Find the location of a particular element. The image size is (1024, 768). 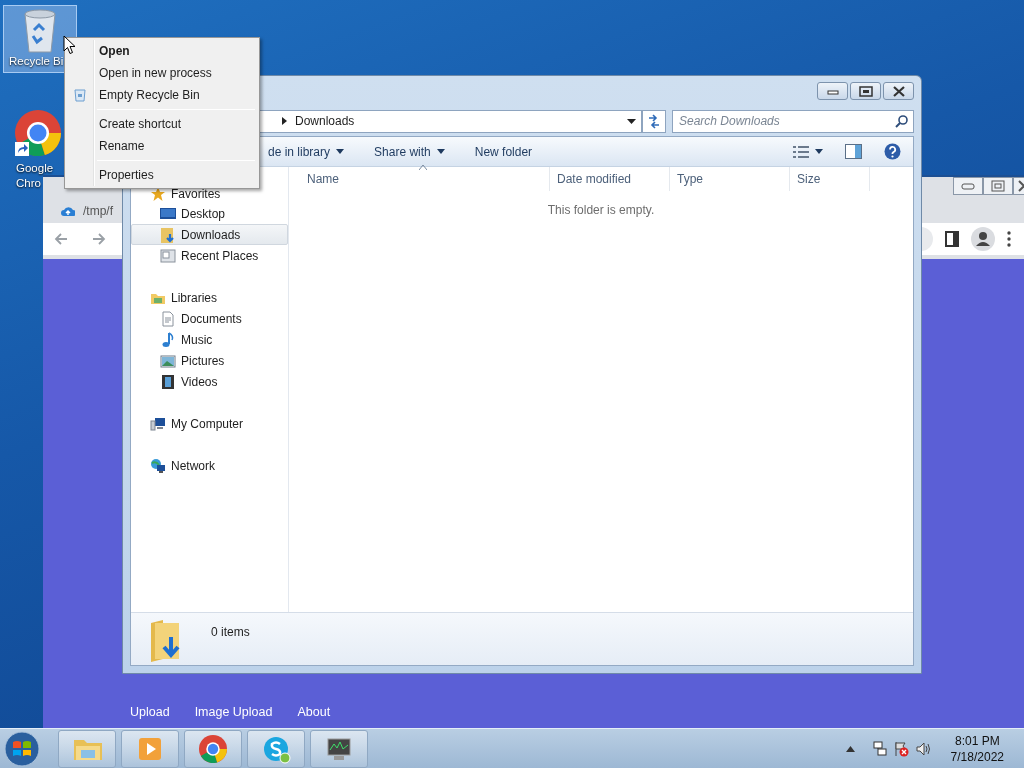

toolbar-button: New folder is located at coordinates (503, 151).